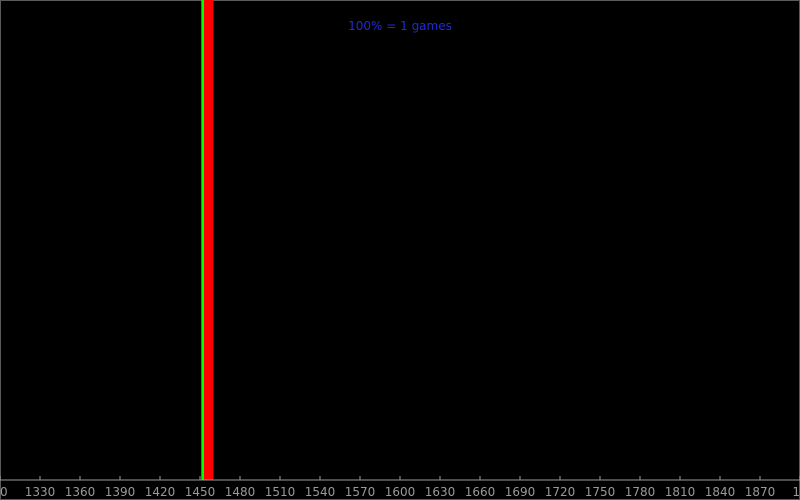  What do you see at coordinates (600, 492) in the screenshot?
I see `x-tick-label: 1750` at bounding box center [600, 492].